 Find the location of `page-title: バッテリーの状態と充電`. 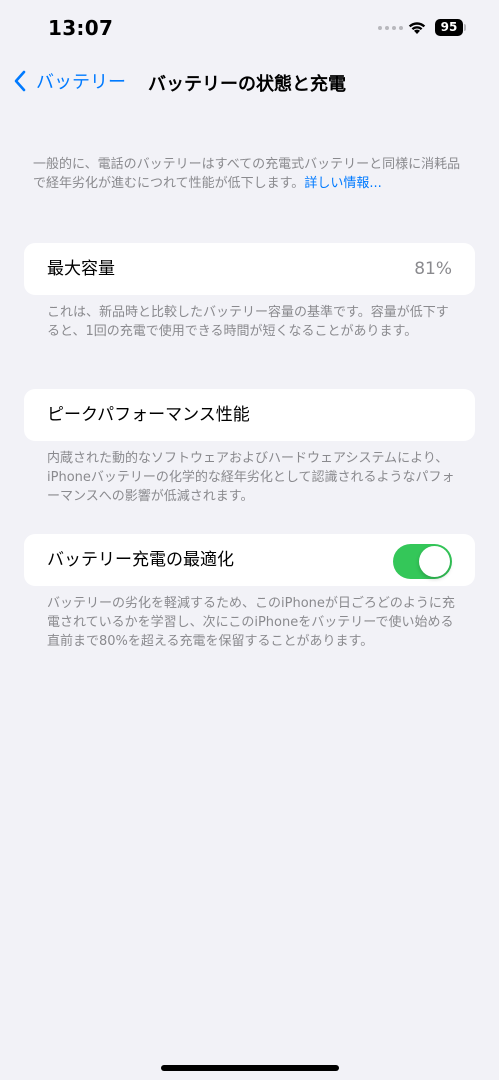

page-title: バッテリーの状態と充電 is located at coordinates (247, 84).